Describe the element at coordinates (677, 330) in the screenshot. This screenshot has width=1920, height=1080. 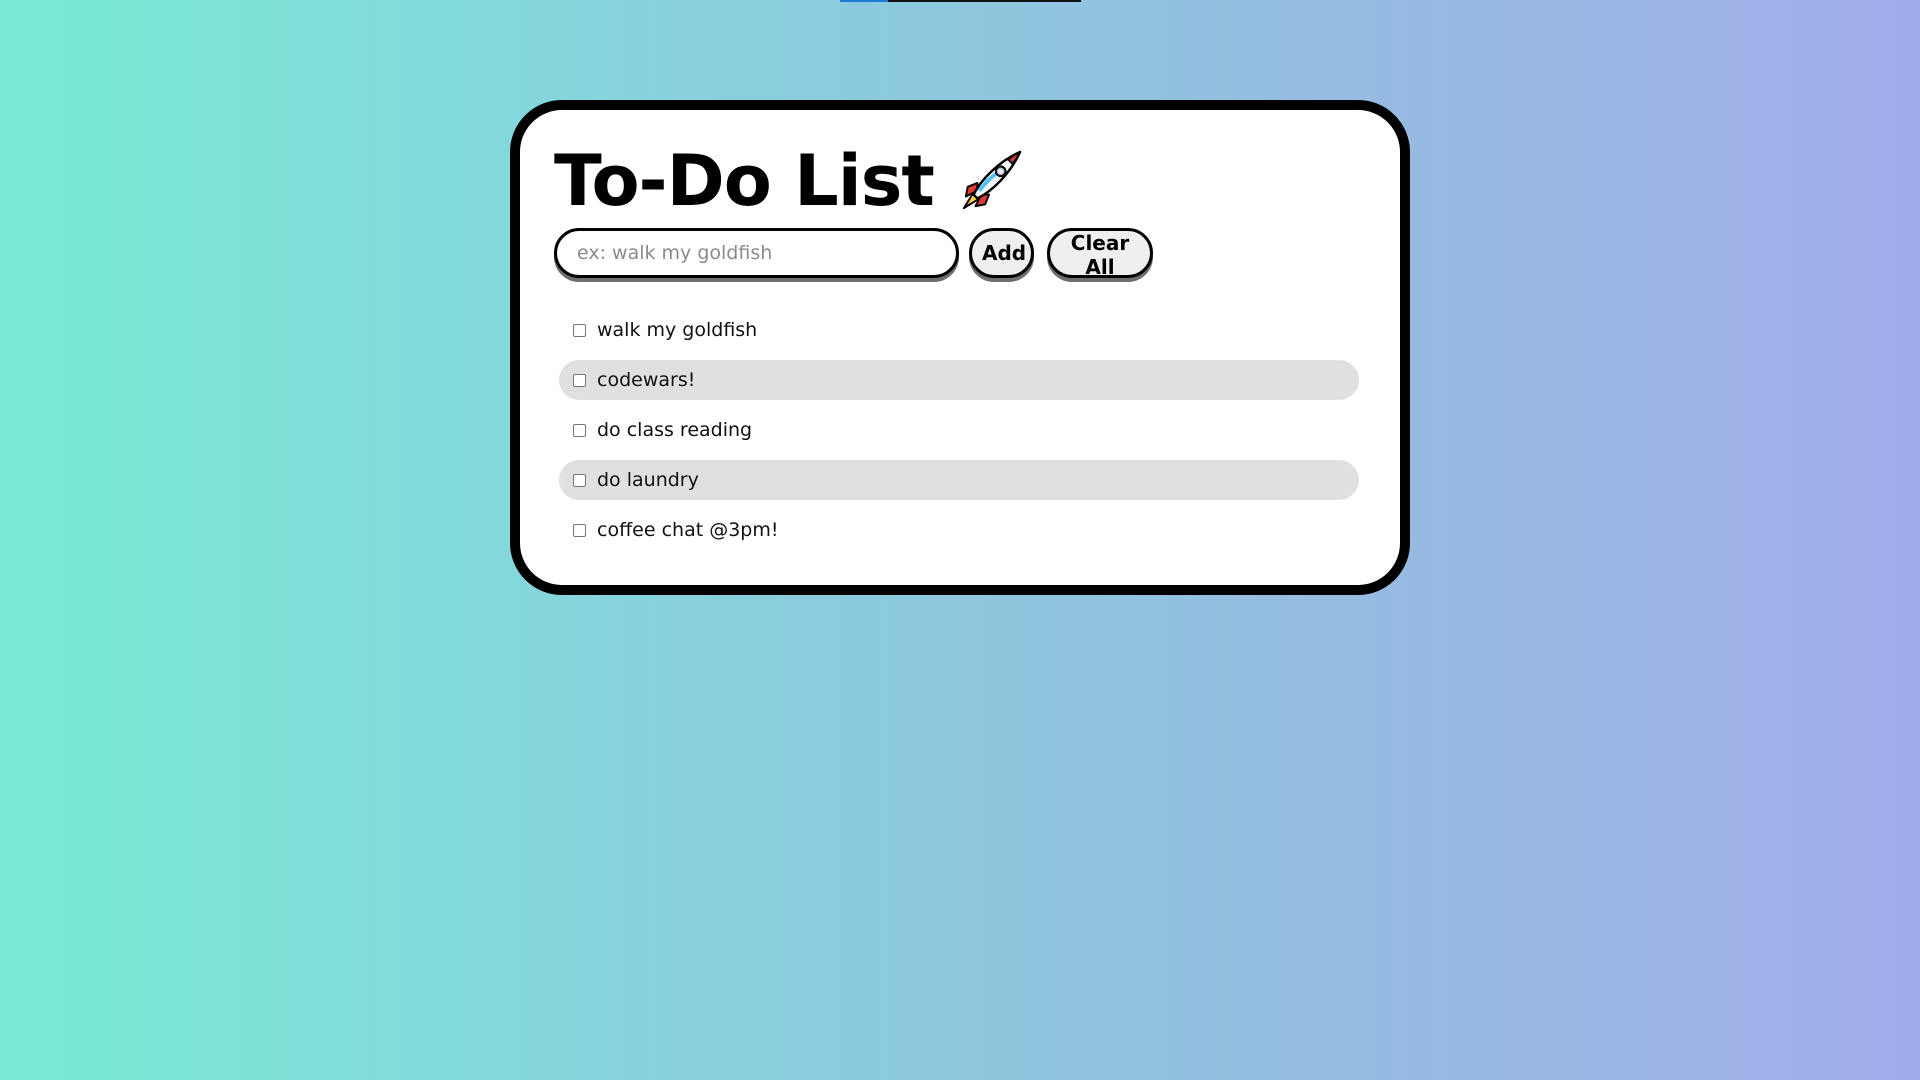
I see `todo-text: walk my goldfish` at that location.